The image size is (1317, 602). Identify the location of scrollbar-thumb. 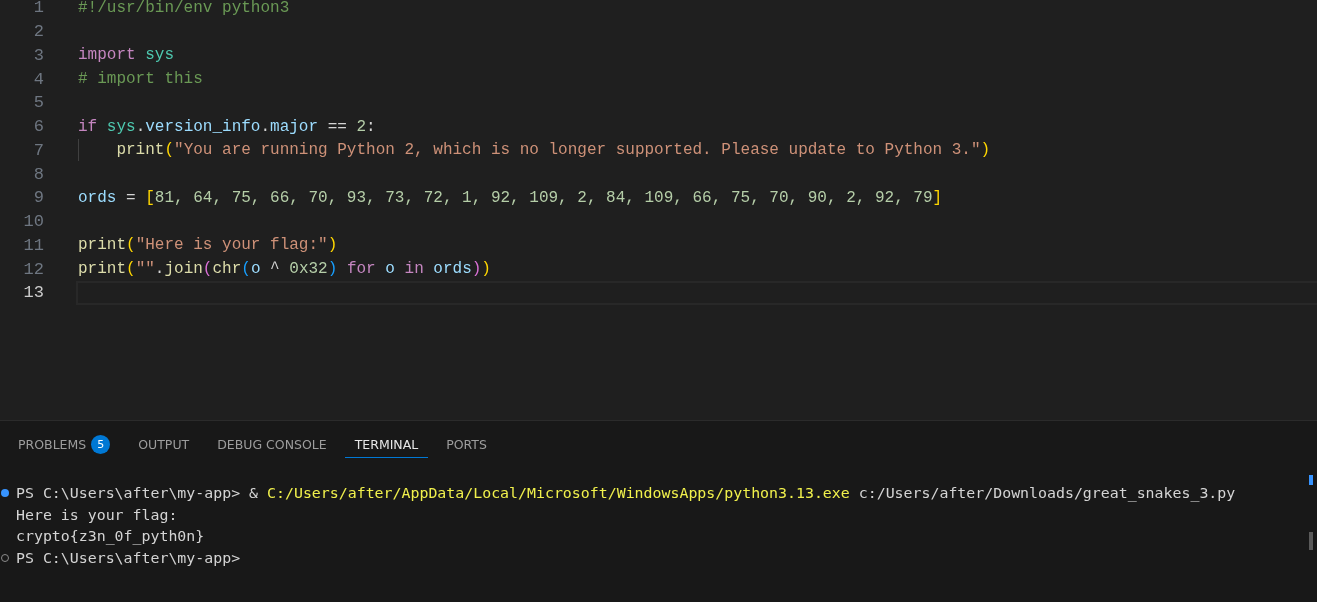
(1311, 541).